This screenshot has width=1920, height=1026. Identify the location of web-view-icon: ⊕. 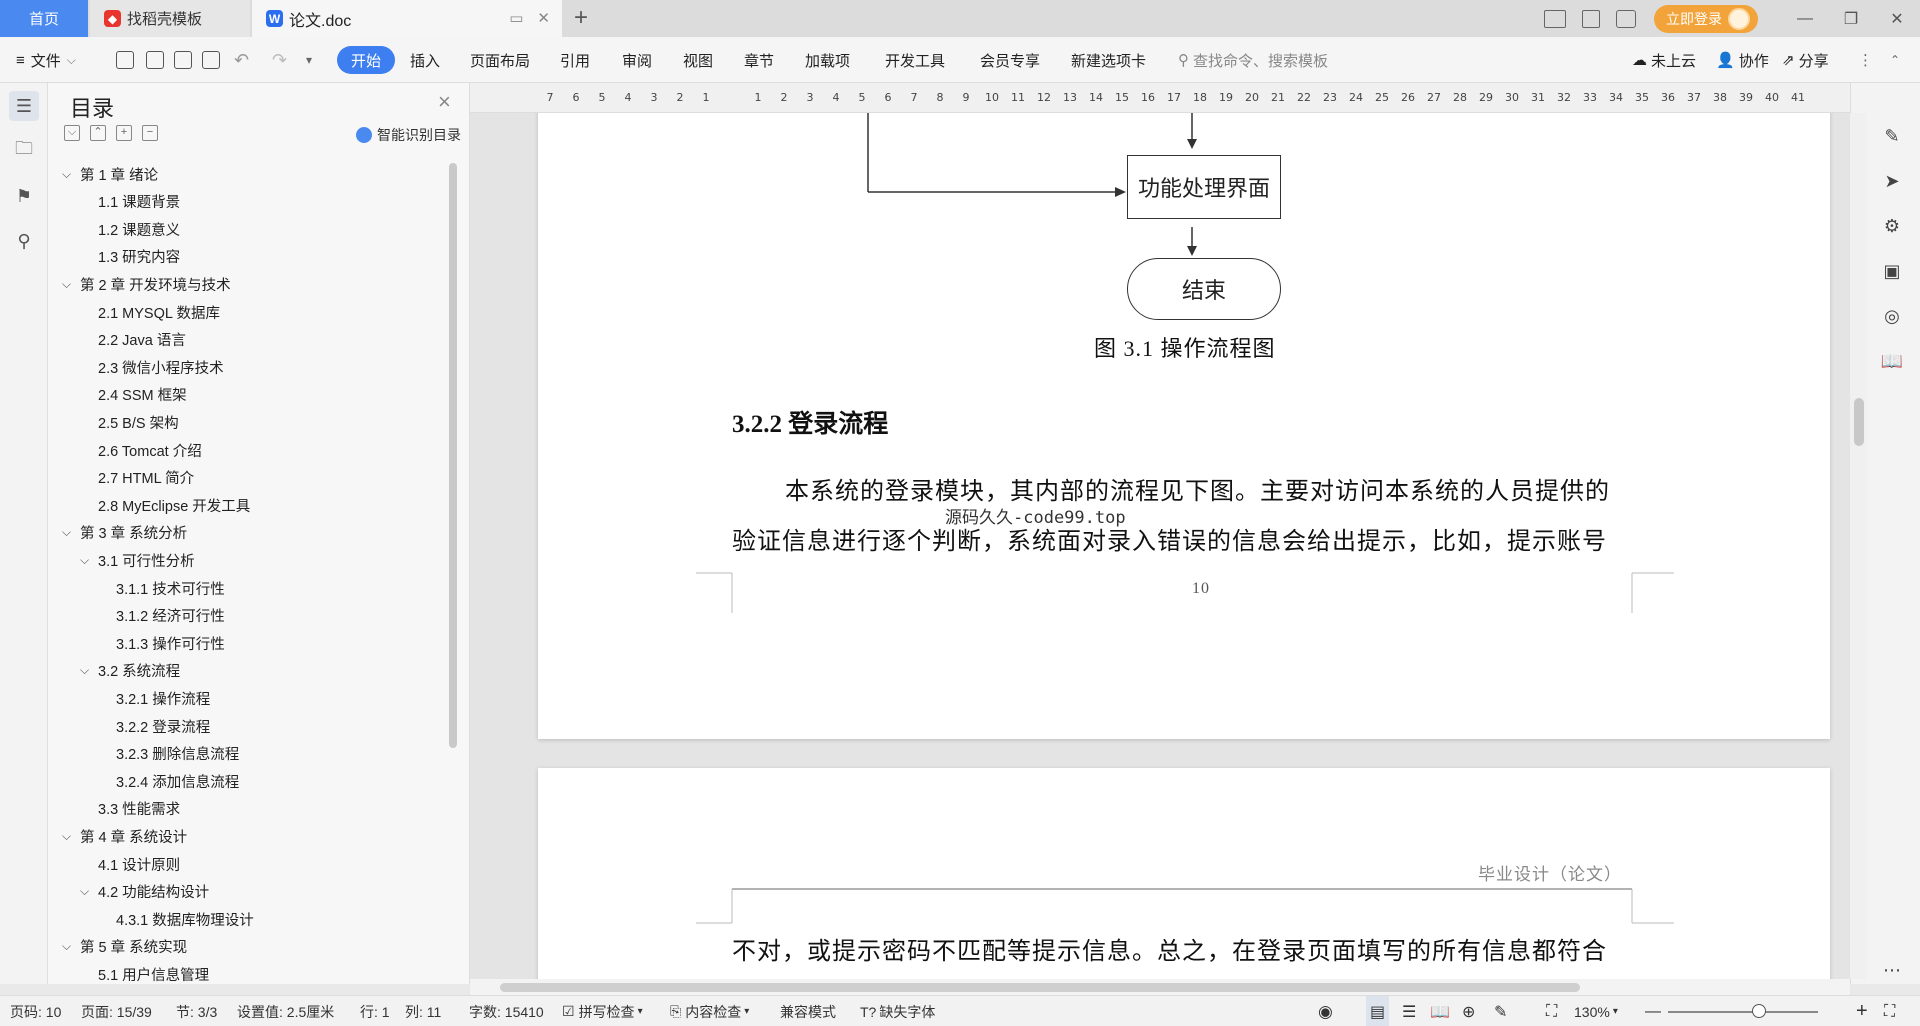
(1468, 1011).